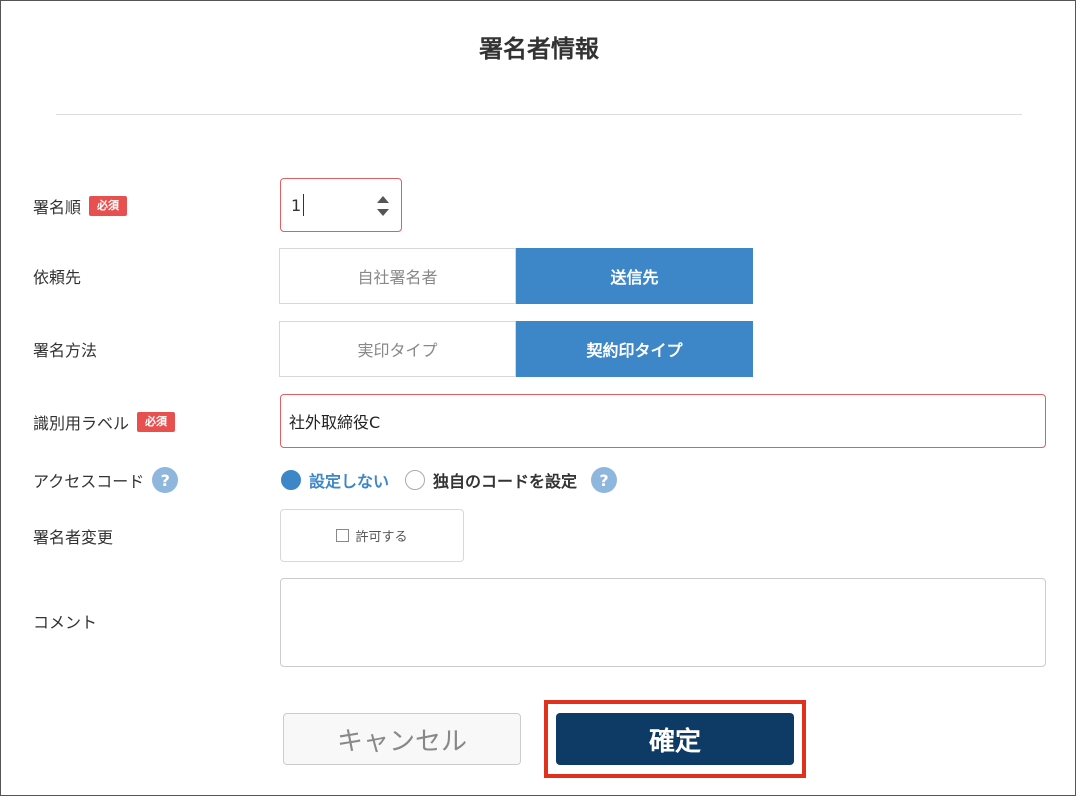 This screenshot has height=796, width=1076. Describe the element at coordinates (383, 199) in the screenshot. I see `spinner-up-icon` at that location.